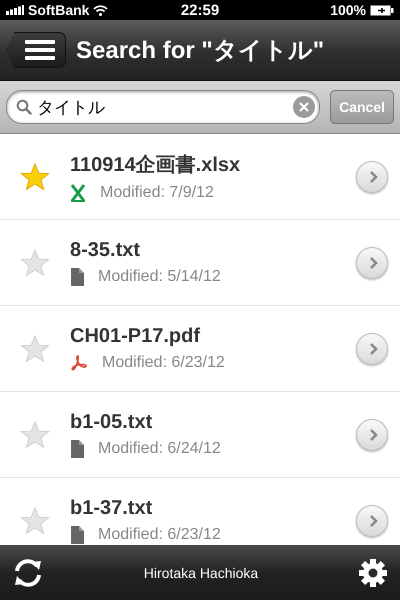 The width and height of the screenshot is (400, 600). I want to click on file-row: 8-35.txt Modified: 5/14/12, so click(200, 263).